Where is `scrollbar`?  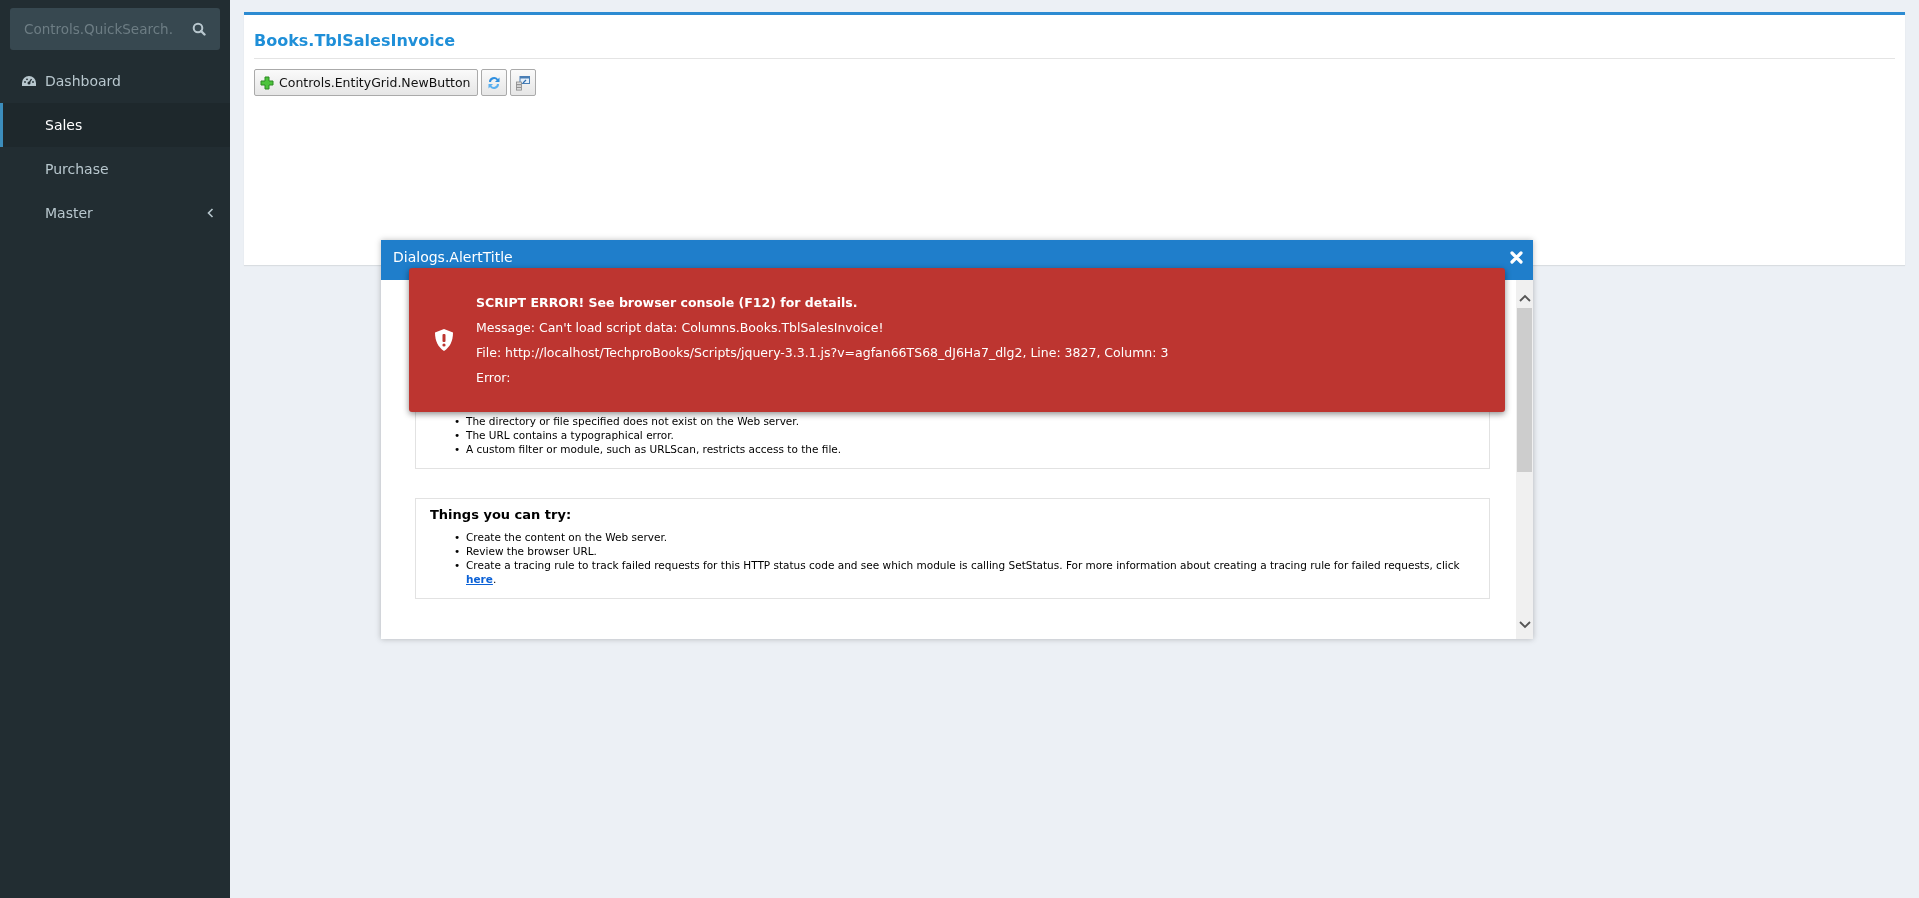 scrollbar is located at coordinates (1524, 459).